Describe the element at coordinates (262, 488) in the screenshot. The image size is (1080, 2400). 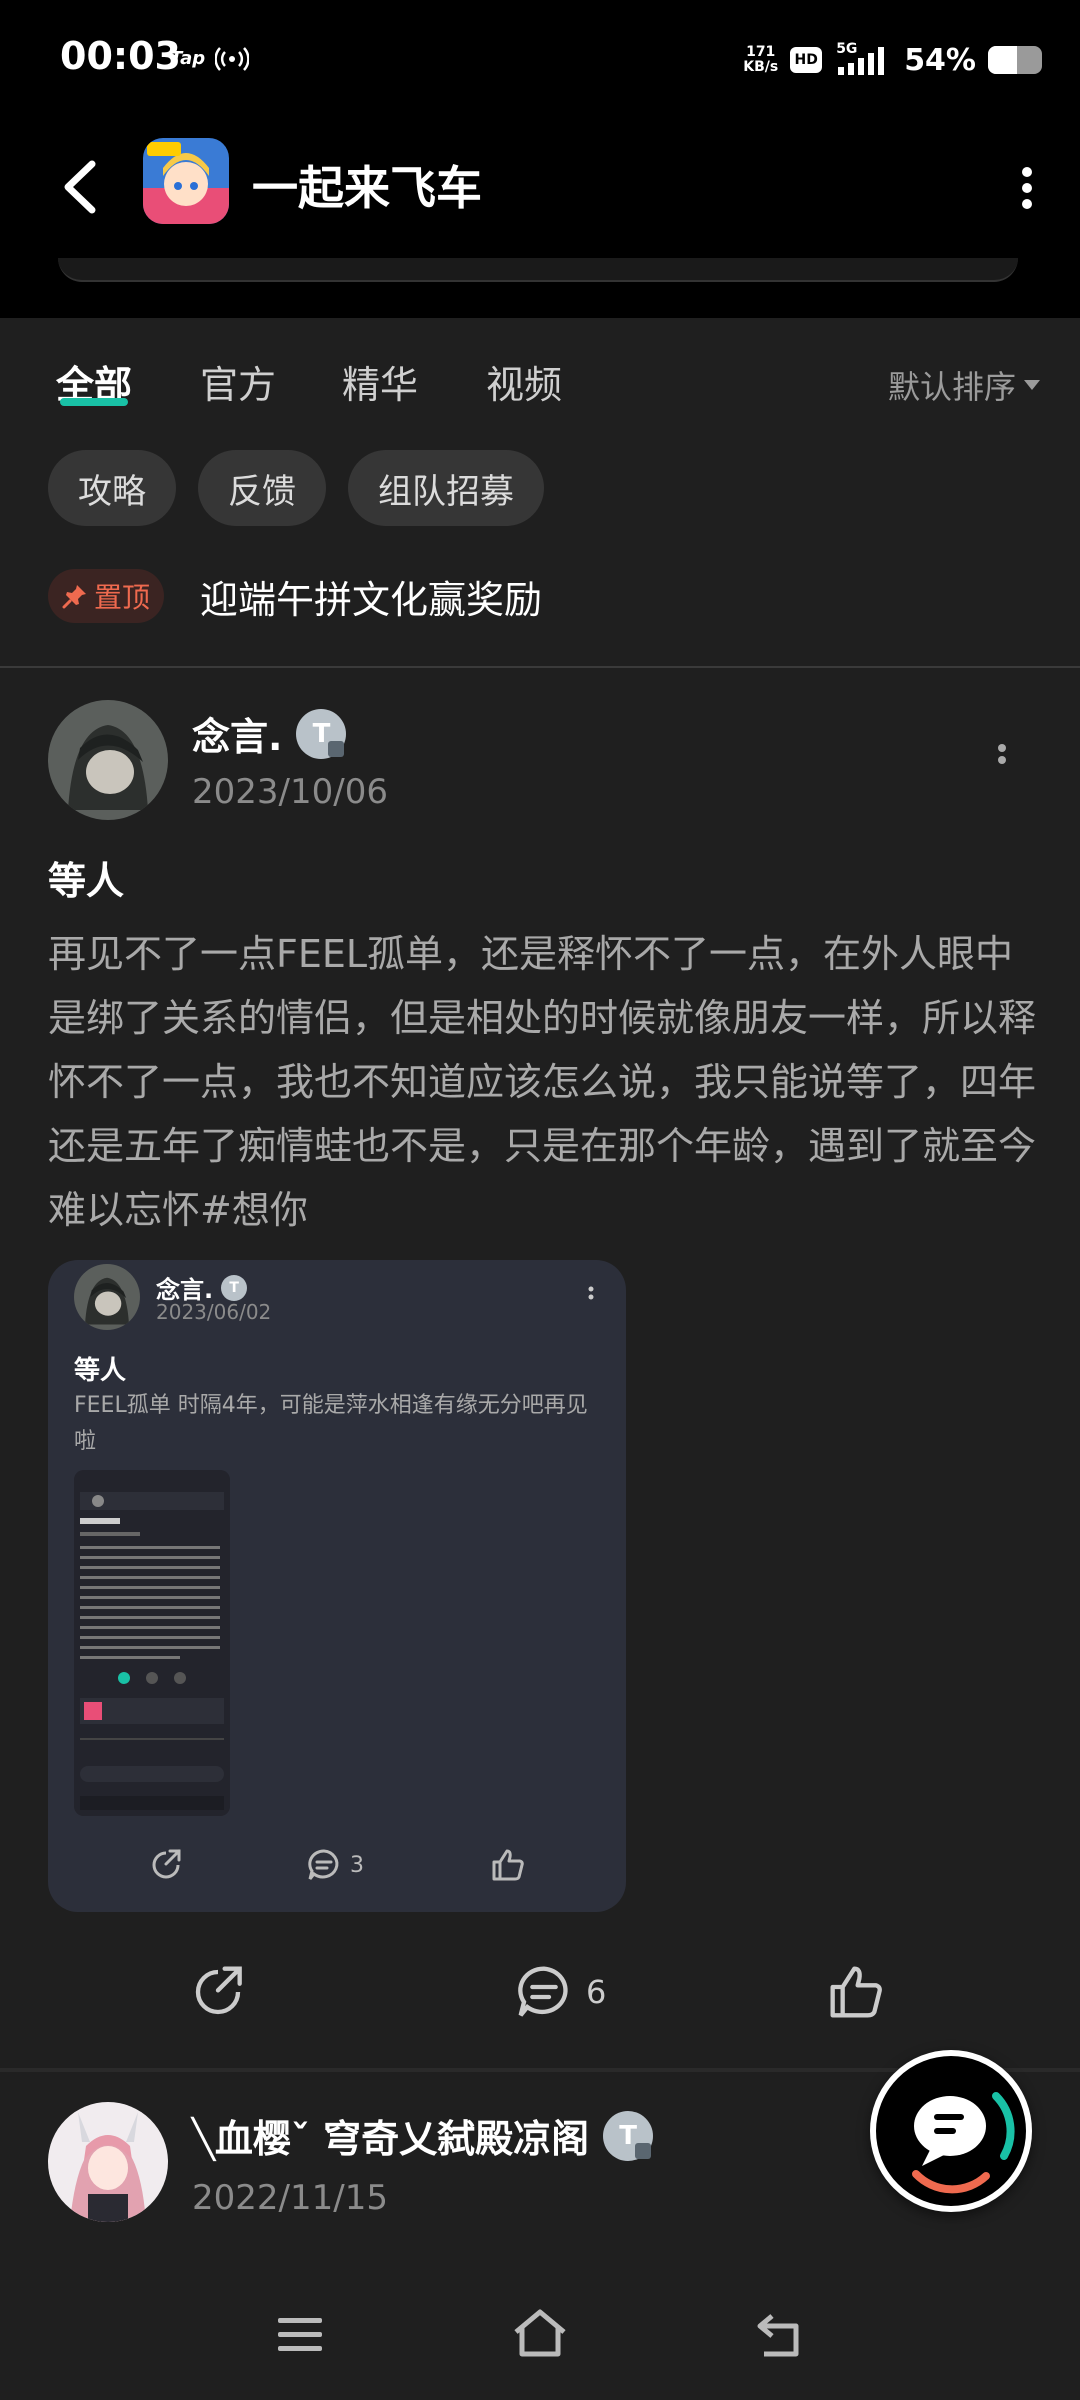
I see `chip-feedback: 反馈` at that location.